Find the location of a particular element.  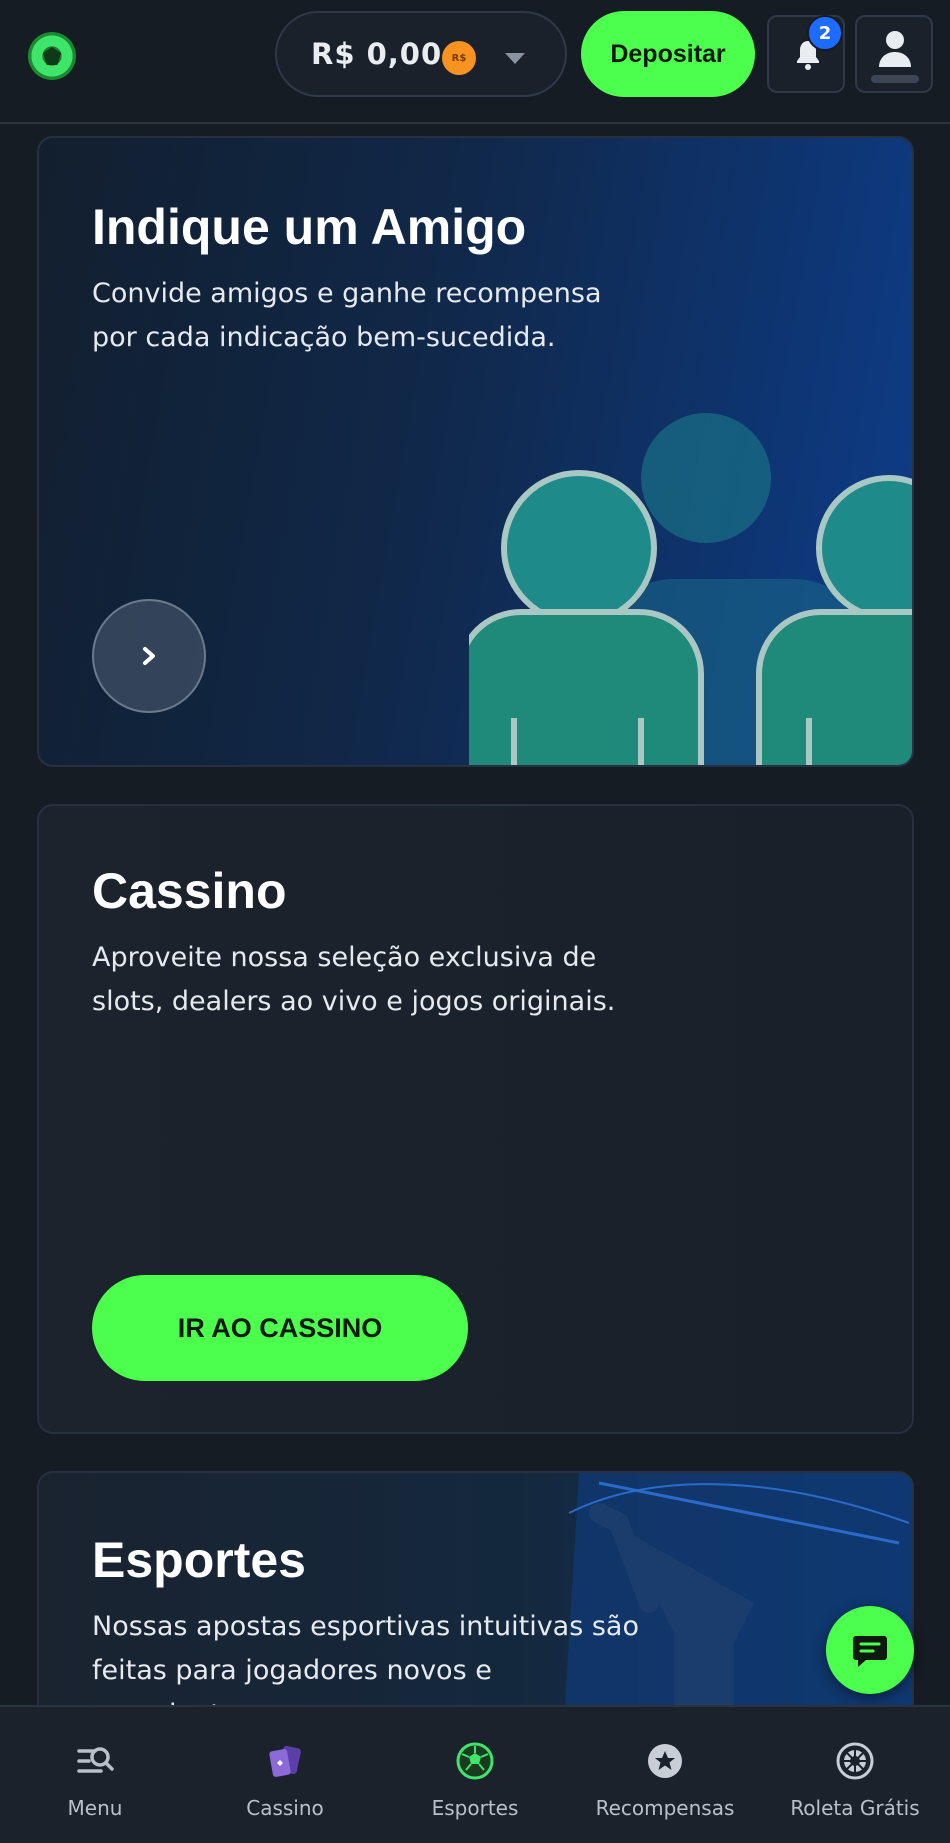

chat-bubble-icon is located at coordinates (870, 1651).